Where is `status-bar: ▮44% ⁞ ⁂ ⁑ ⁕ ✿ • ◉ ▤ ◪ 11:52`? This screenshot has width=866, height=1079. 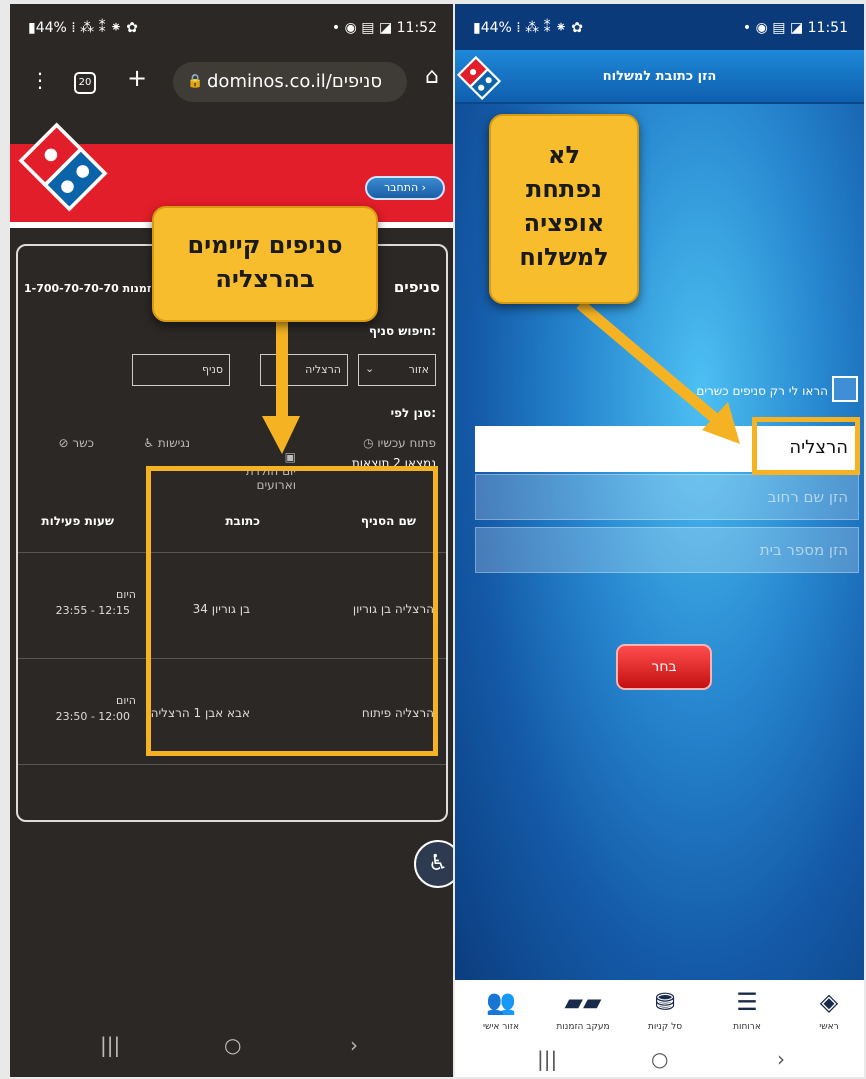
status-bar: ▮44% ⁞ ⁂ ⁑ ⁕ ✿ • ◉ ▤ ◪ 11:52 is located at coordinates (231, 27).